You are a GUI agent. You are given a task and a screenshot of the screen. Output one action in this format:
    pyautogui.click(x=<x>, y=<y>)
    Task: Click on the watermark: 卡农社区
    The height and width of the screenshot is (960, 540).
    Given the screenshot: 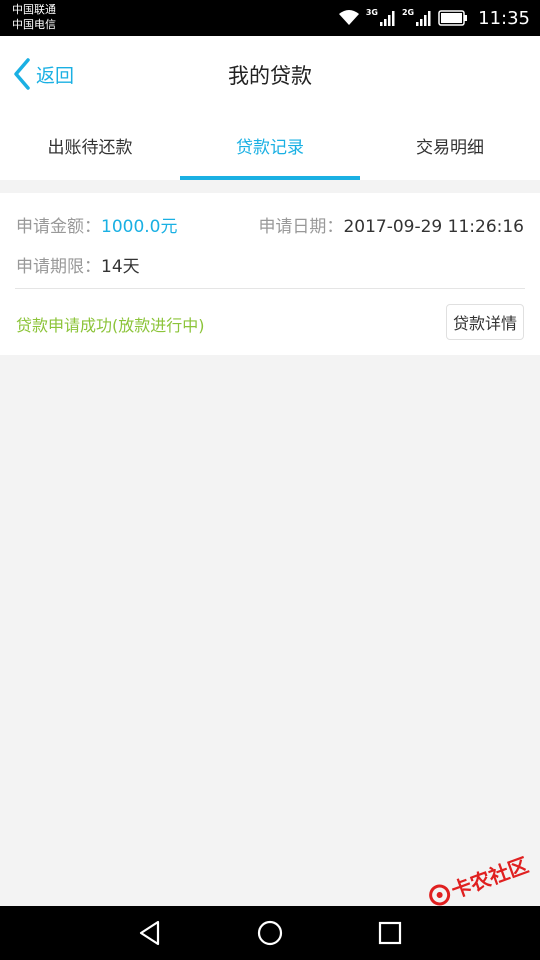 What is the action you would take?
    pyautogui.click(x=478, y=880)
    